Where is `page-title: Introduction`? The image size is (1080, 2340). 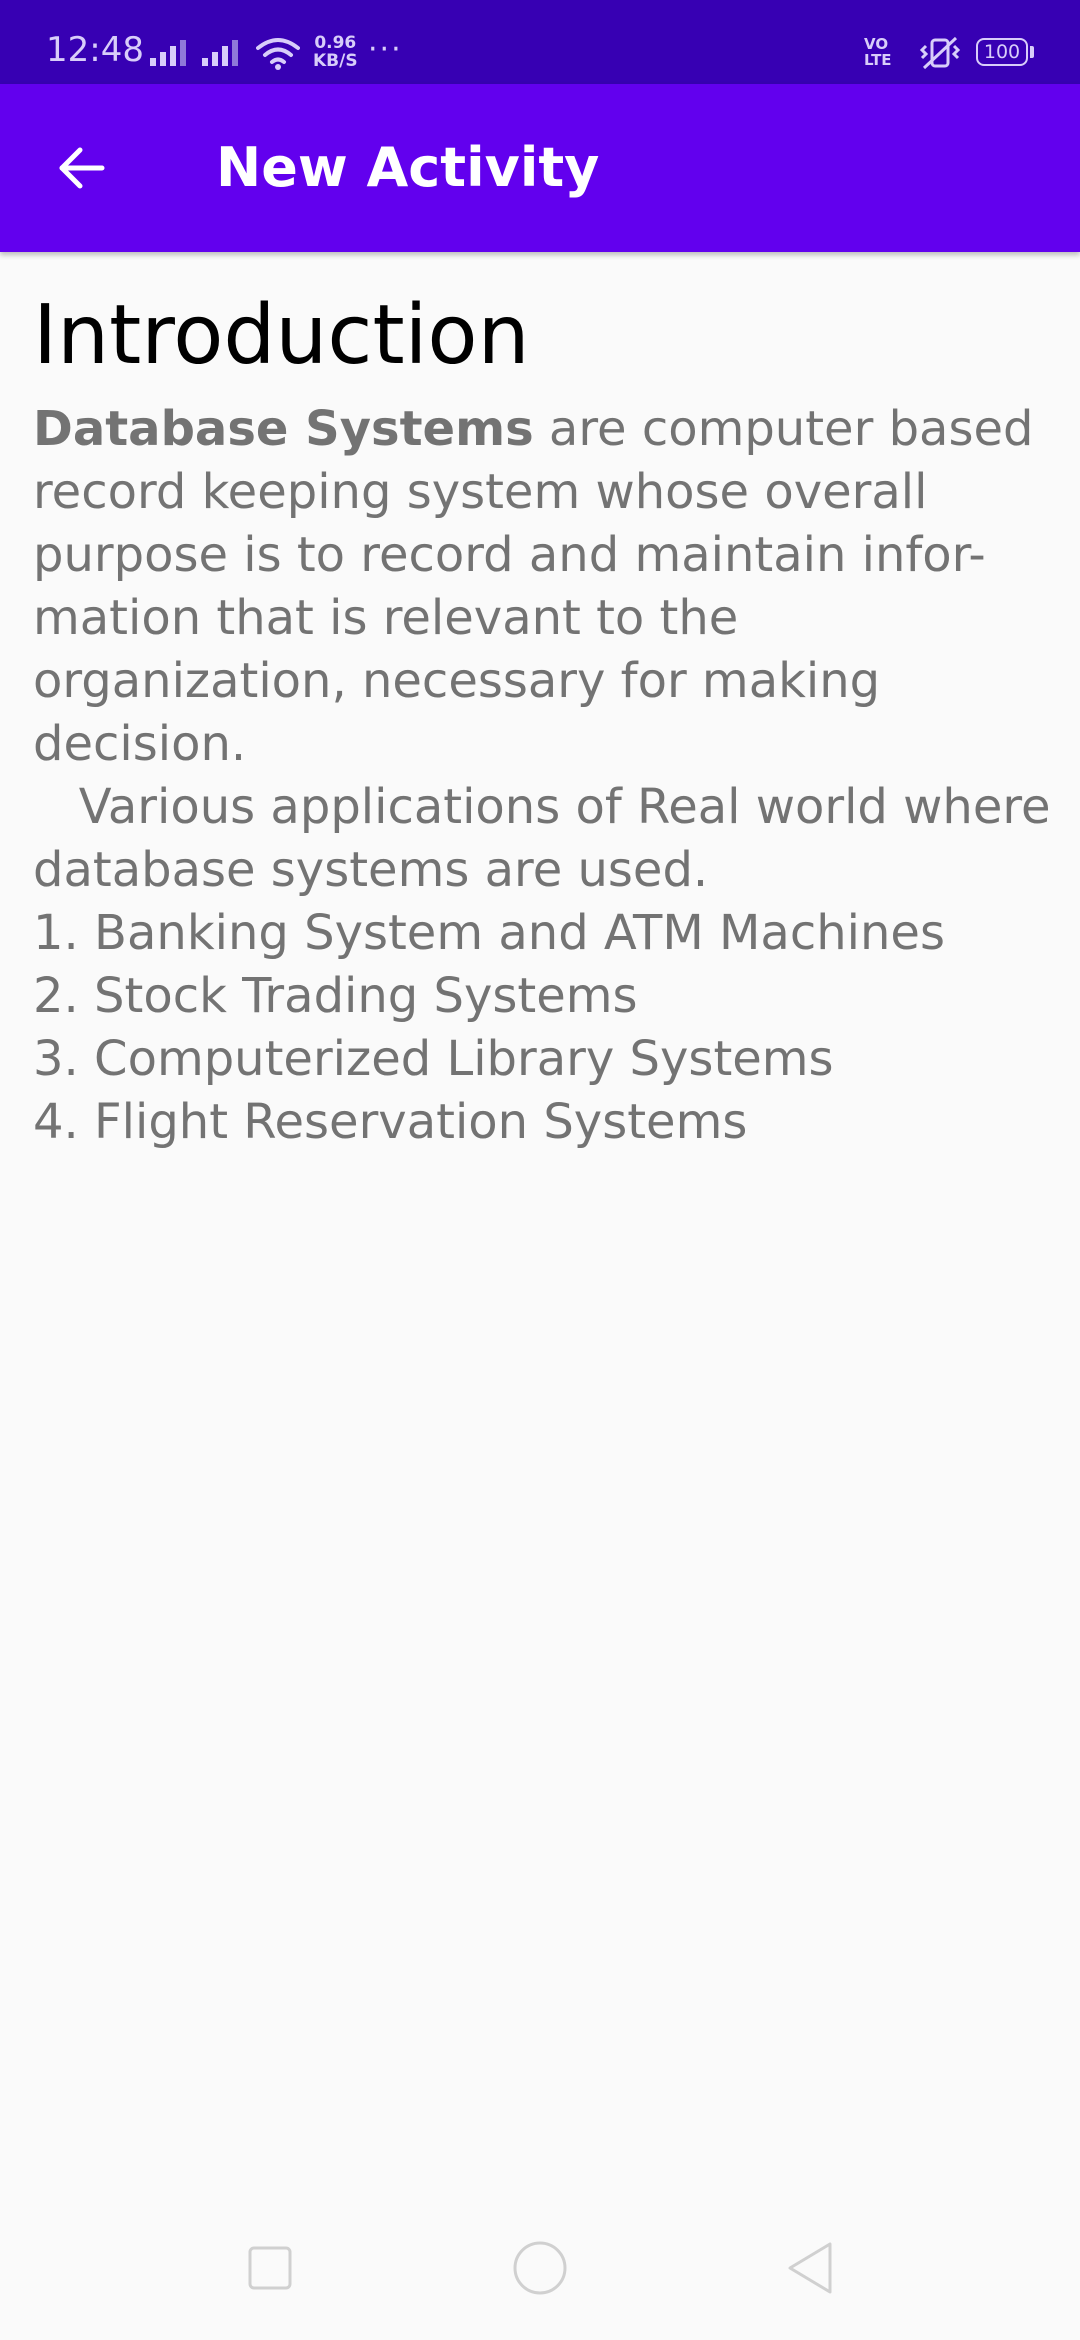
page-title: Introduction is located at coordinates (281, 335).